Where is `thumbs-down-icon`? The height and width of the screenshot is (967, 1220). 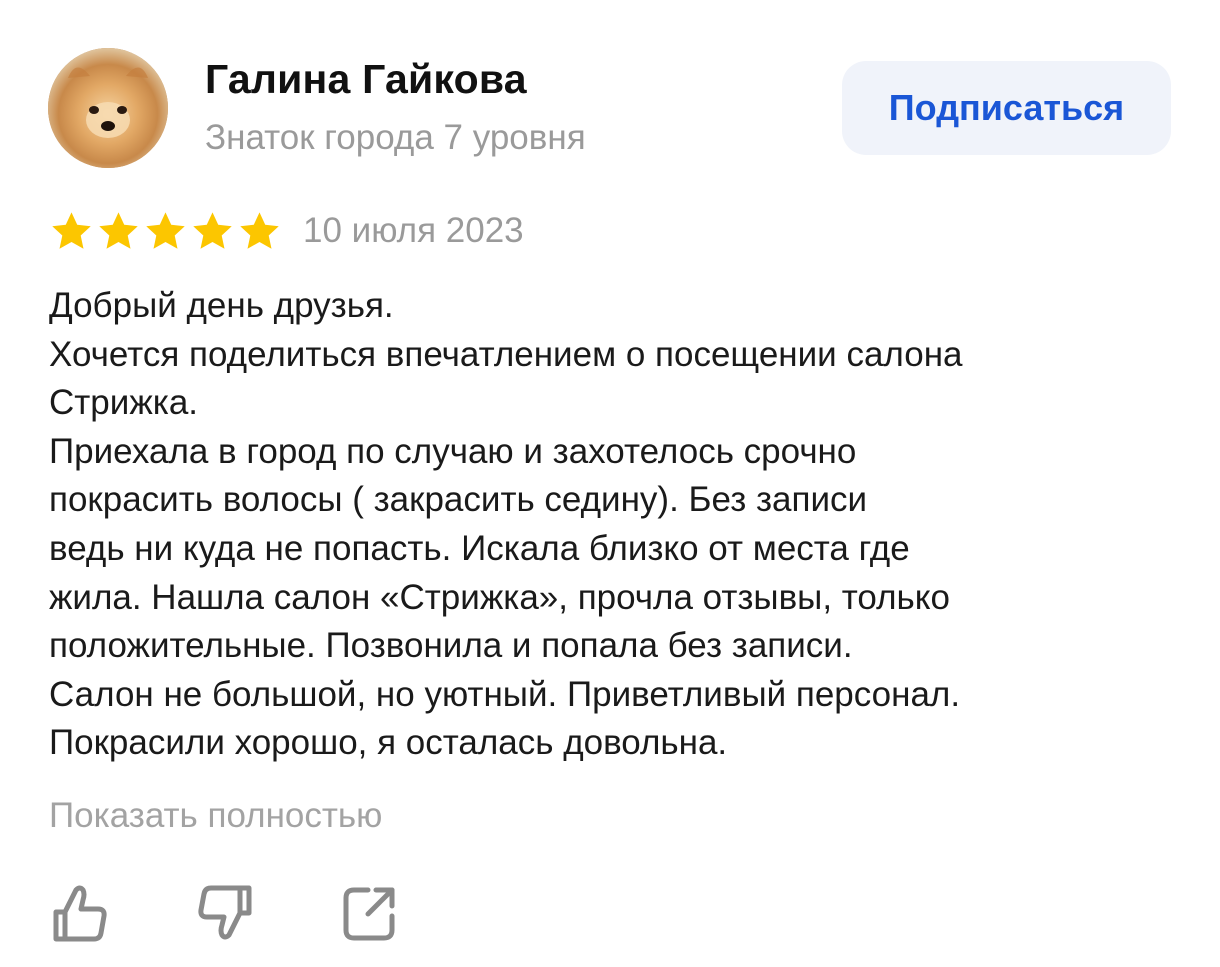
thumbs-down-icon is located at coordinates (225, 912).